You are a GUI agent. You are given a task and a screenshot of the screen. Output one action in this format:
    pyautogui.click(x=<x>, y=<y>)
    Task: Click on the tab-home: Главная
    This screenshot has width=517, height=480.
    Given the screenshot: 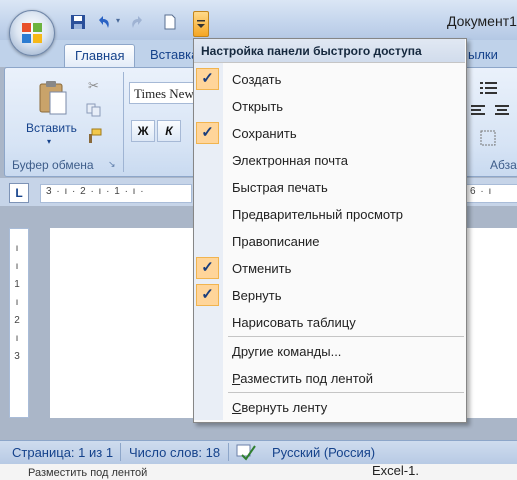 What is the action you would take?
    pyautogui.click(x=100, y=55)
    